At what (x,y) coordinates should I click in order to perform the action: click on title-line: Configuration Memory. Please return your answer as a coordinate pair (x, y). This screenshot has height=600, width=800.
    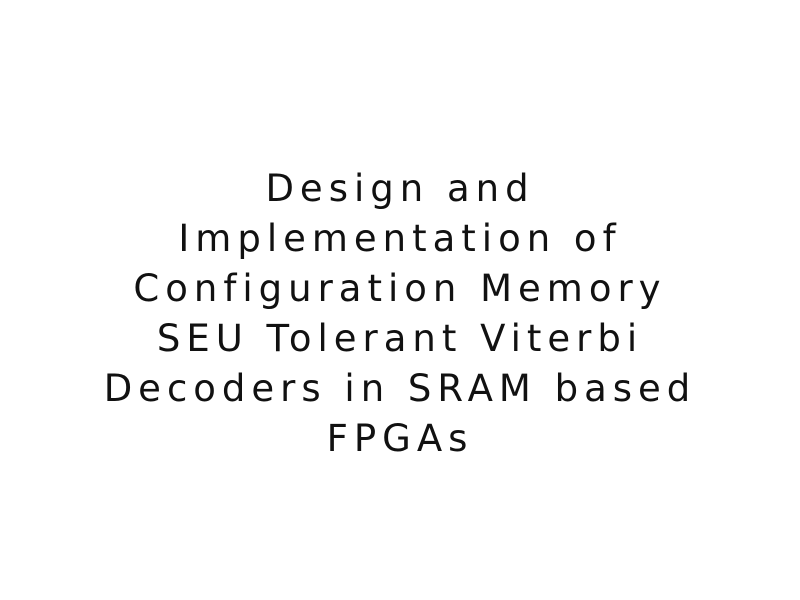
    Looking at the image, I should click on (400, 288).